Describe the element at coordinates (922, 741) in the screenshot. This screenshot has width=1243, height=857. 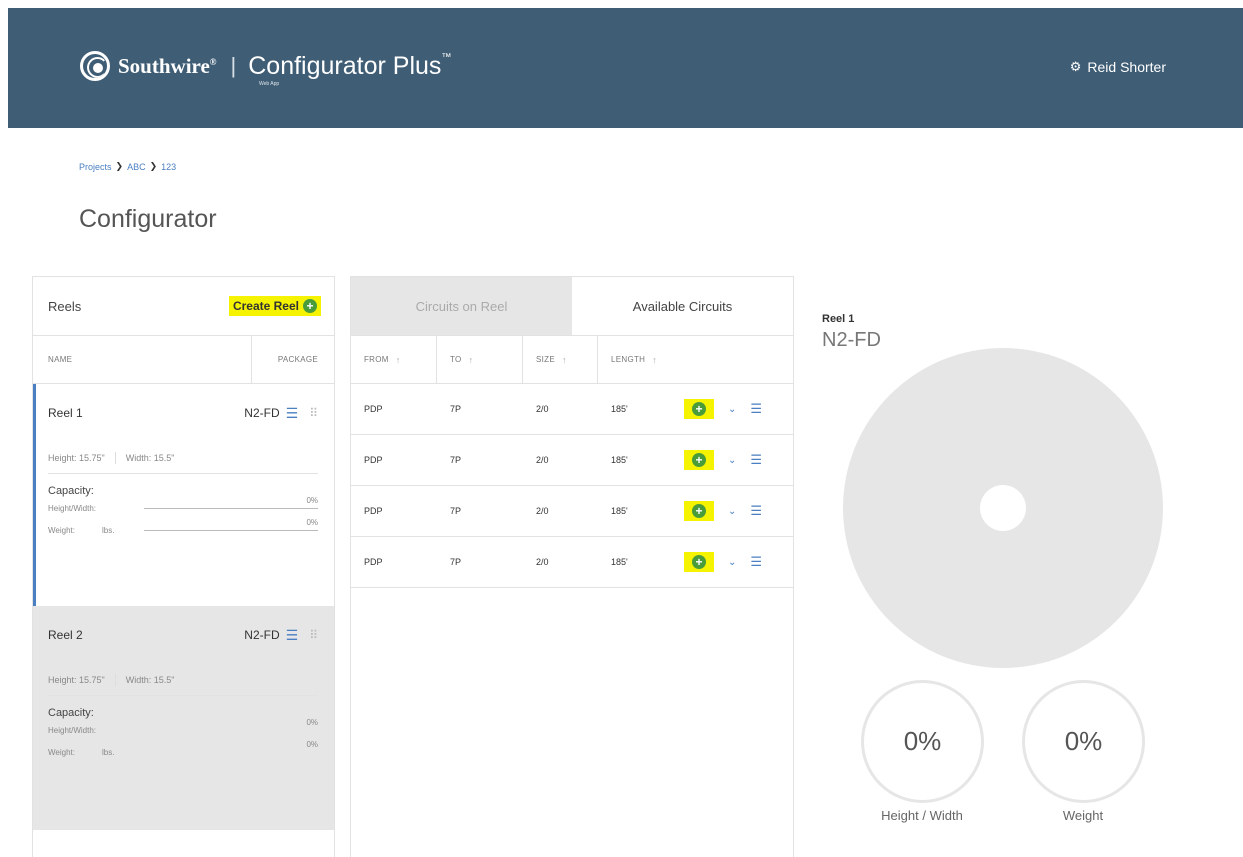
I see `height-width-gauge: 0%` at that location.